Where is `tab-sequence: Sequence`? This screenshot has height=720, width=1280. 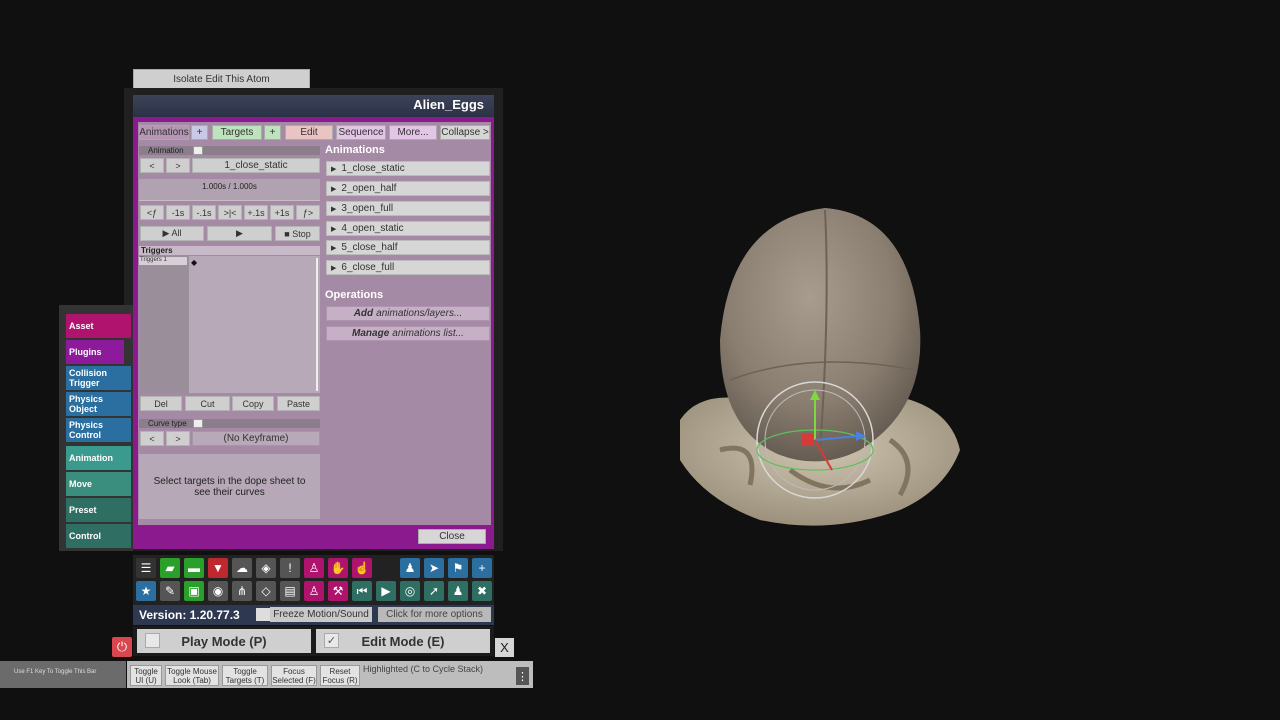
tab-sequence: Sequence is located at coordinates (361, 132).